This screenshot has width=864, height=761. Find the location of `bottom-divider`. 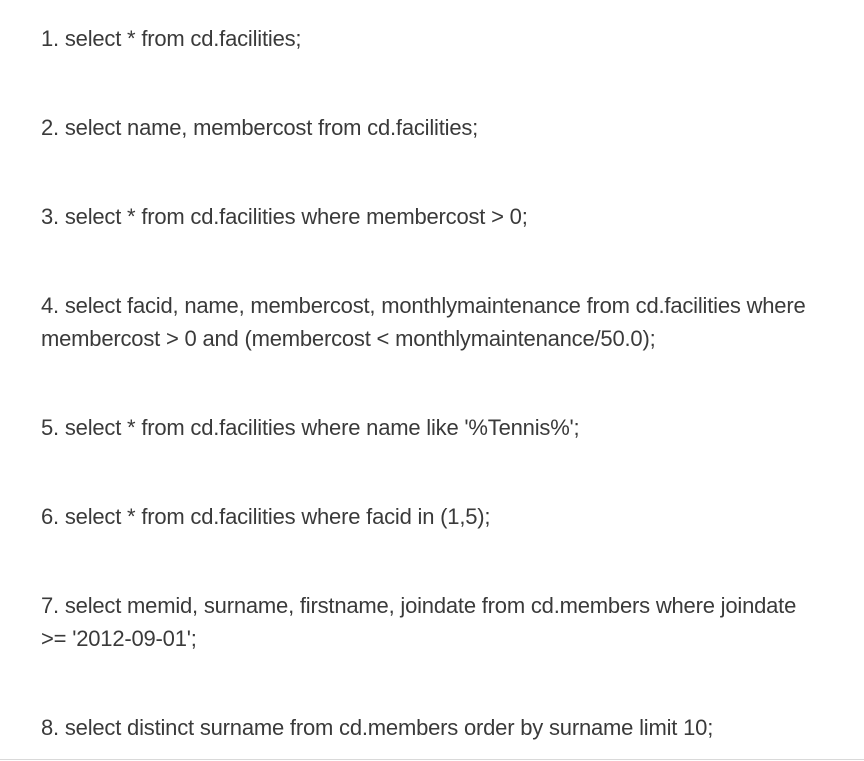

bottom-divider is located at coordinates (432, 759).